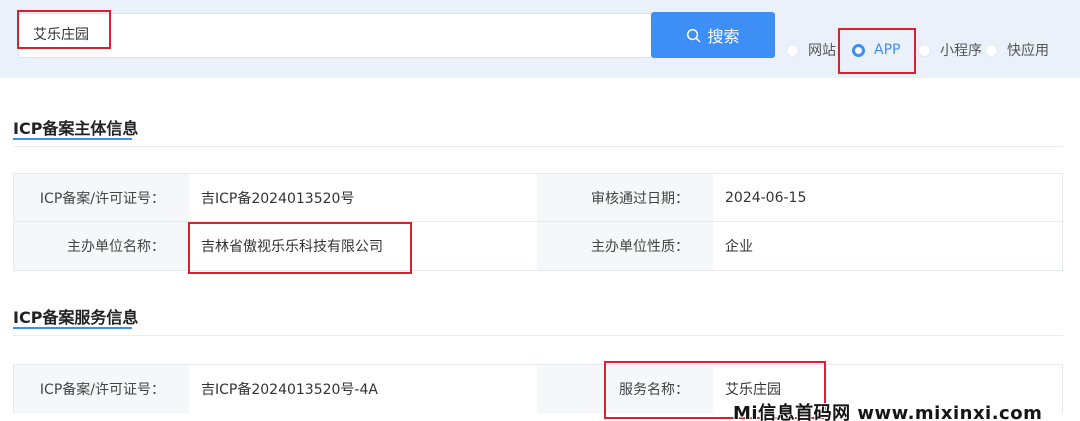  I want to click on label-organizer-name: 主办单位名称：, so click(101, 246).